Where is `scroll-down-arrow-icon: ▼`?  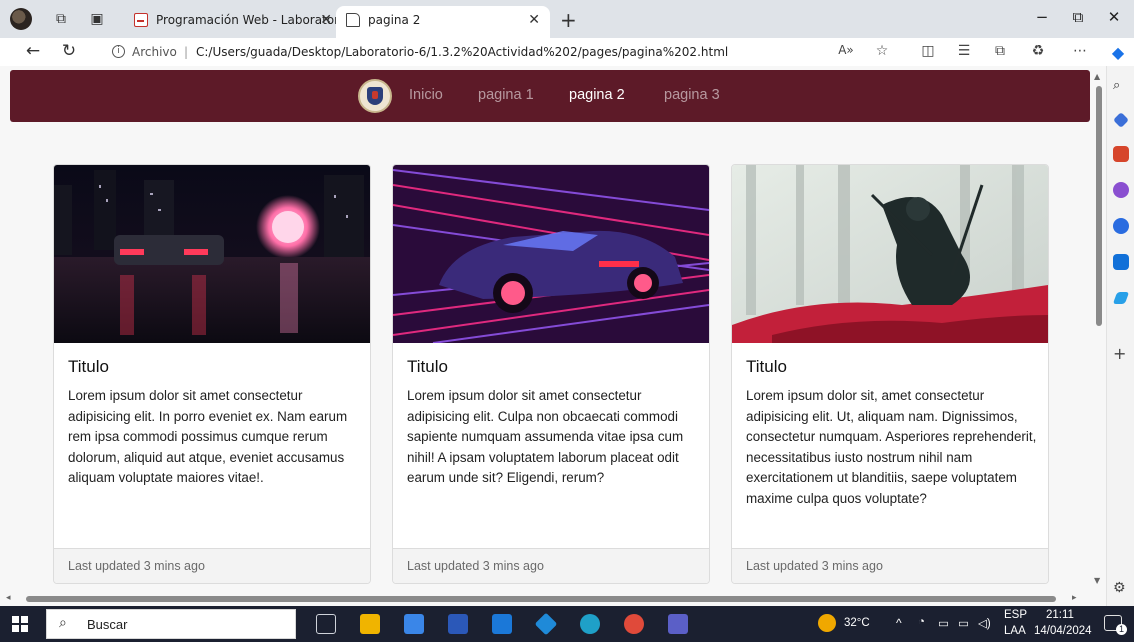
scroll-down-arrow-icon: ▼ is located at coordinates (1097, 580).